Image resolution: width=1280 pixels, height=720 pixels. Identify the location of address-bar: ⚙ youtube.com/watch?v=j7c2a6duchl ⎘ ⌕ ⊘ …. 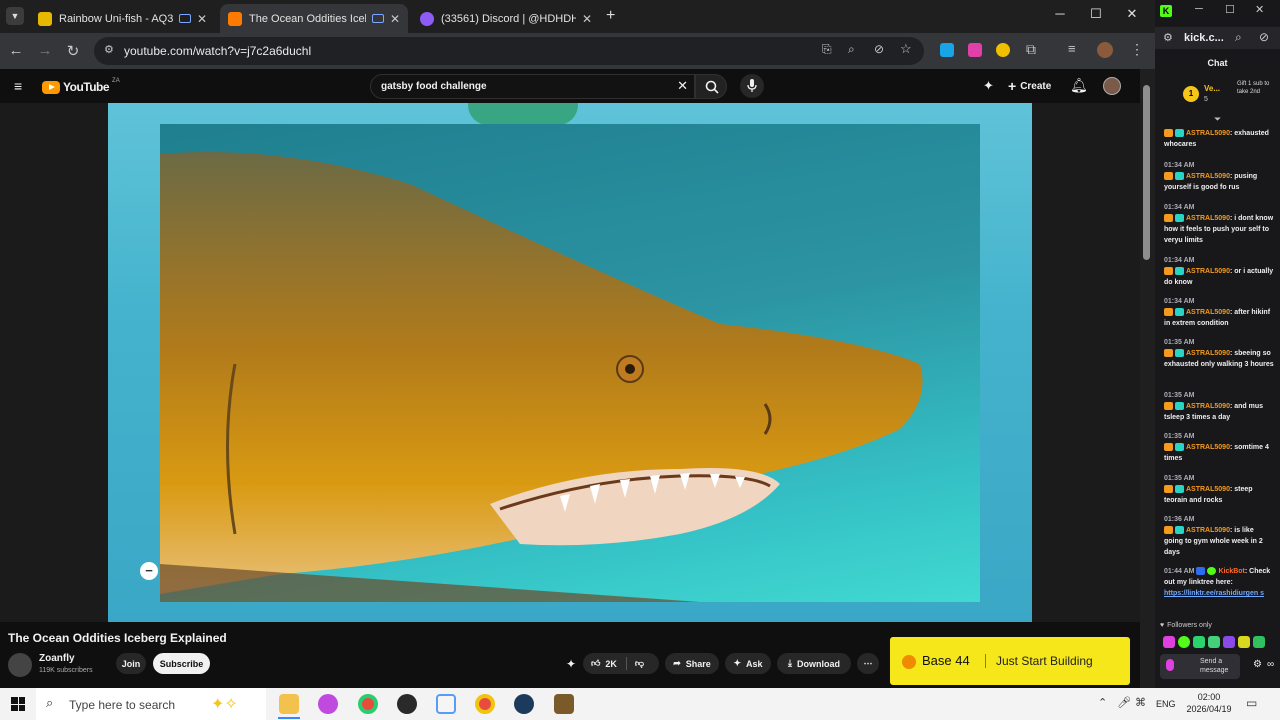
(509, 51).